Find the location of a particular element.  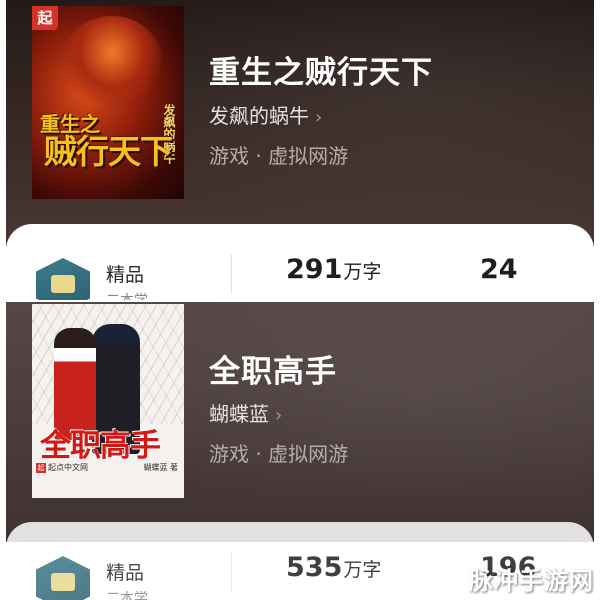

book-cover: 起 发飙的蜗牛 重生之 贼行天下 is located at coordinates (108, 102).